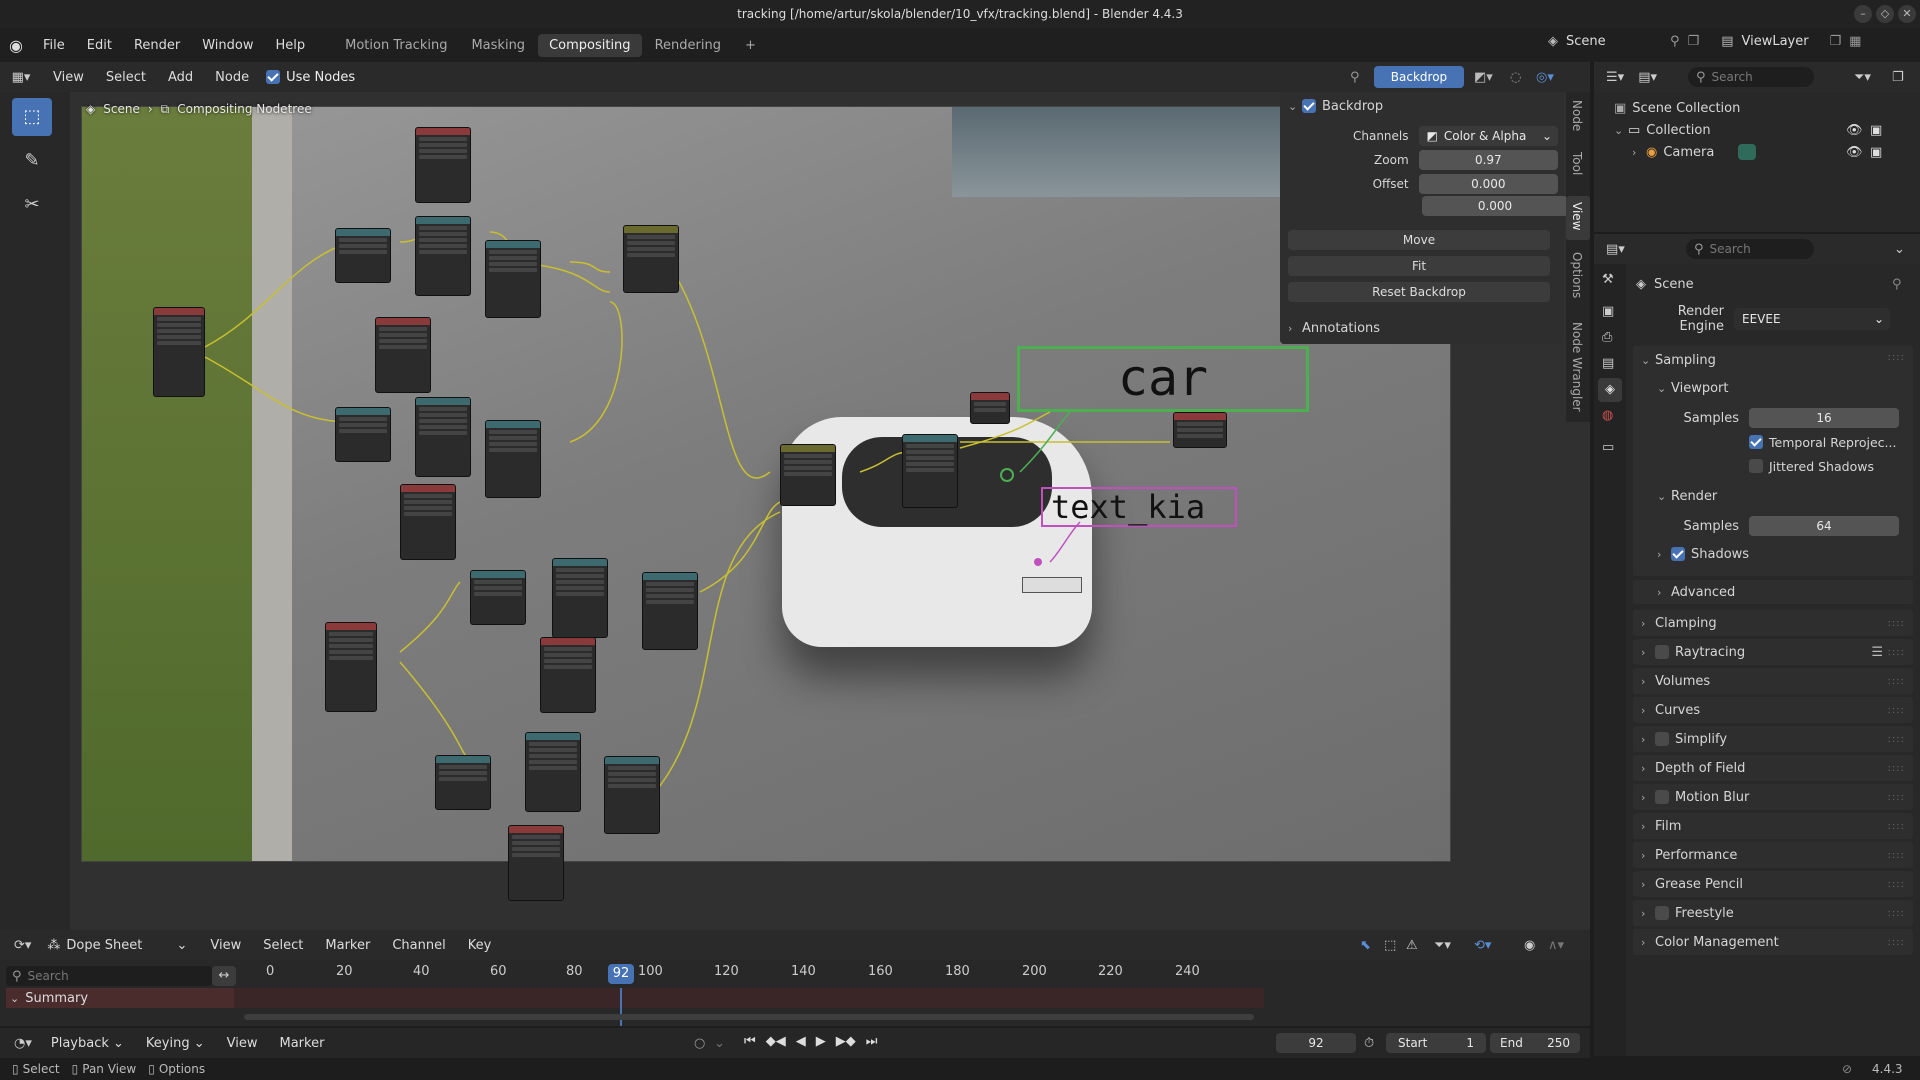  What do you see at coordinates (32, 205) in the screenshot?
I see `links-cut-tool-icon: ✂` at bounding box center [32, 205].